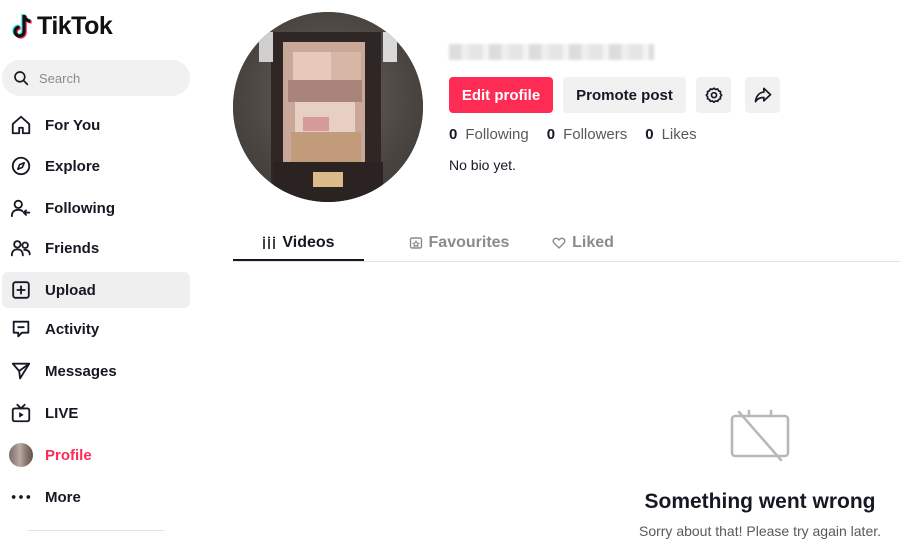 The image size is (900, 545). What do you see at coordinates (760, 435) in the screenshot?
I see `no-signal-icon` at bounding box center [760, 435].